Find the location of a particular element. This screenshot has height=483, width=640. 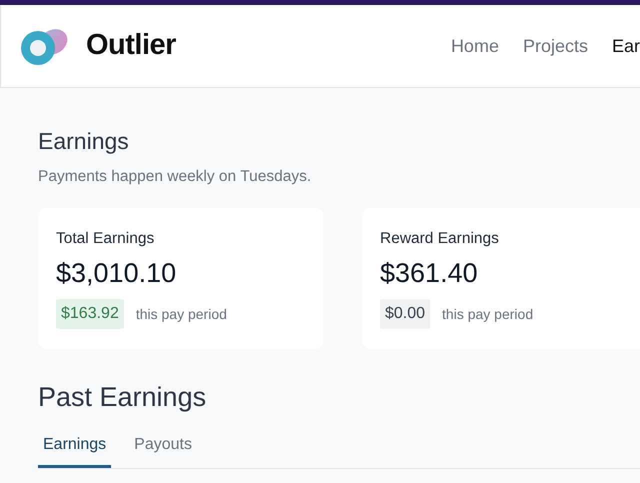

earnings-amount: $361.40 is located at coordinates (429, 273).